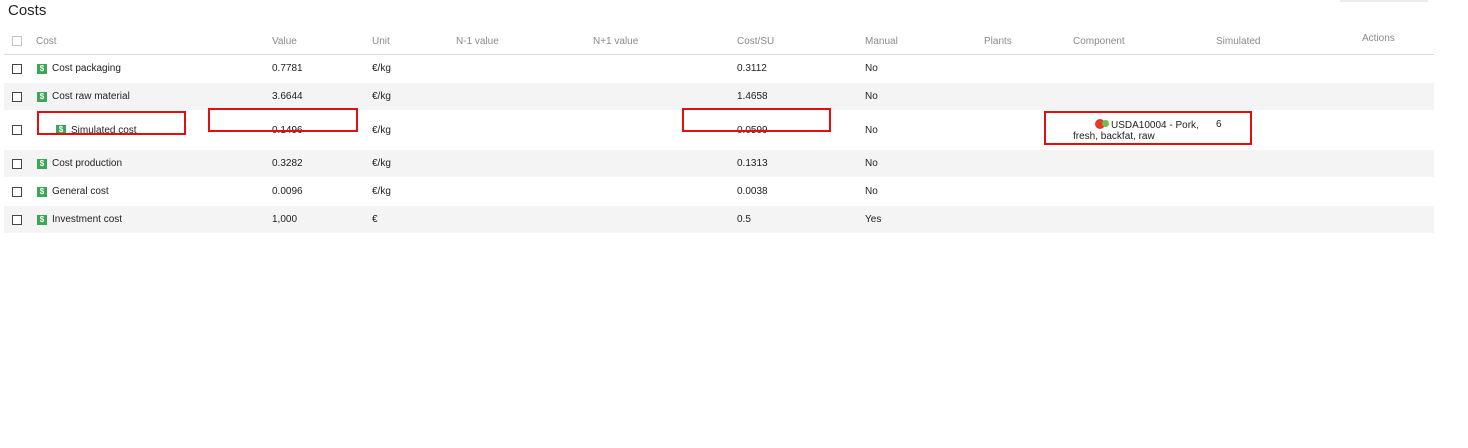  What do you see at coordinates (287, 191) in the screenshot?
I see `cost-value: 0.0096` at bounding box center [287, 191].